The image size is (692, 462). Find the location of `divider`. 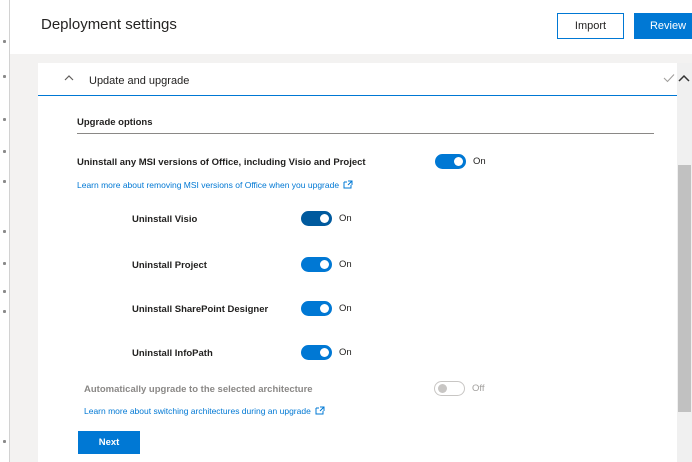

divider is located at coordinates (365, 133).